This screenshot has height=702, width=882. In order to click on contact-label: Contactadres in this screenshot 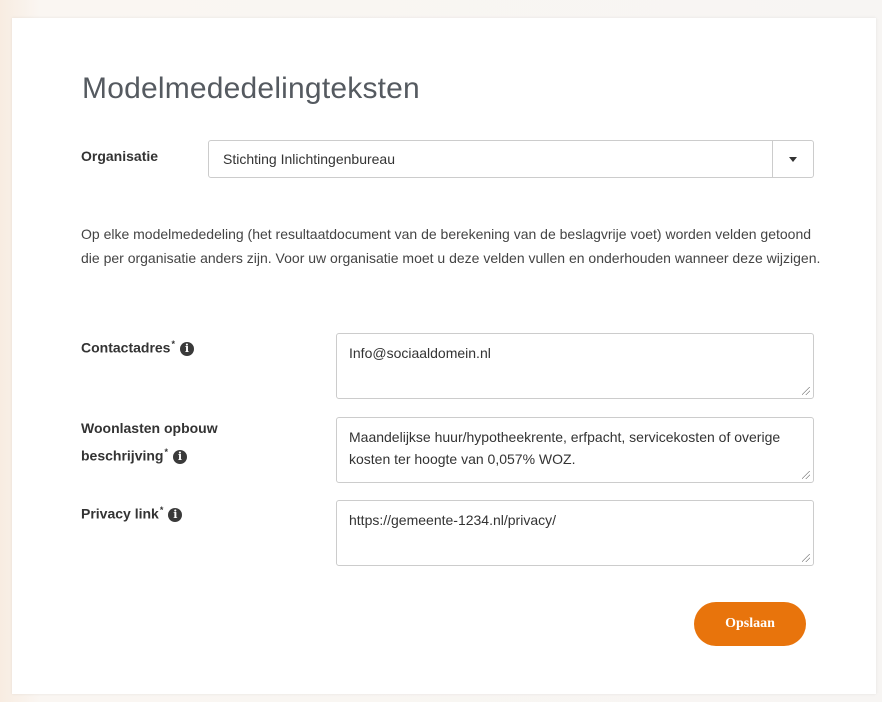, I will do `click(126, 347)`.